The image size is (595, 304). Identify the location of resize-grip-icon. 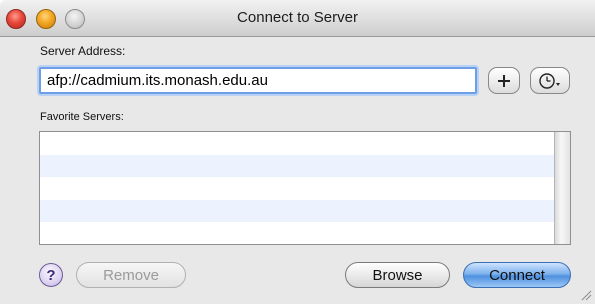
(586, 295).